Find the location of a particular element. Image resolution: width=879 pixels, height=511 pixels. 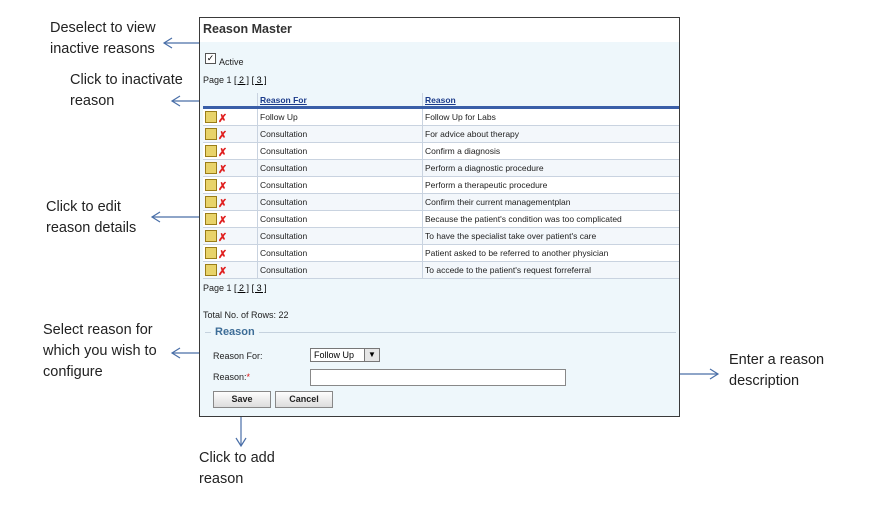

actions-header is located at coordinates (230, 101).